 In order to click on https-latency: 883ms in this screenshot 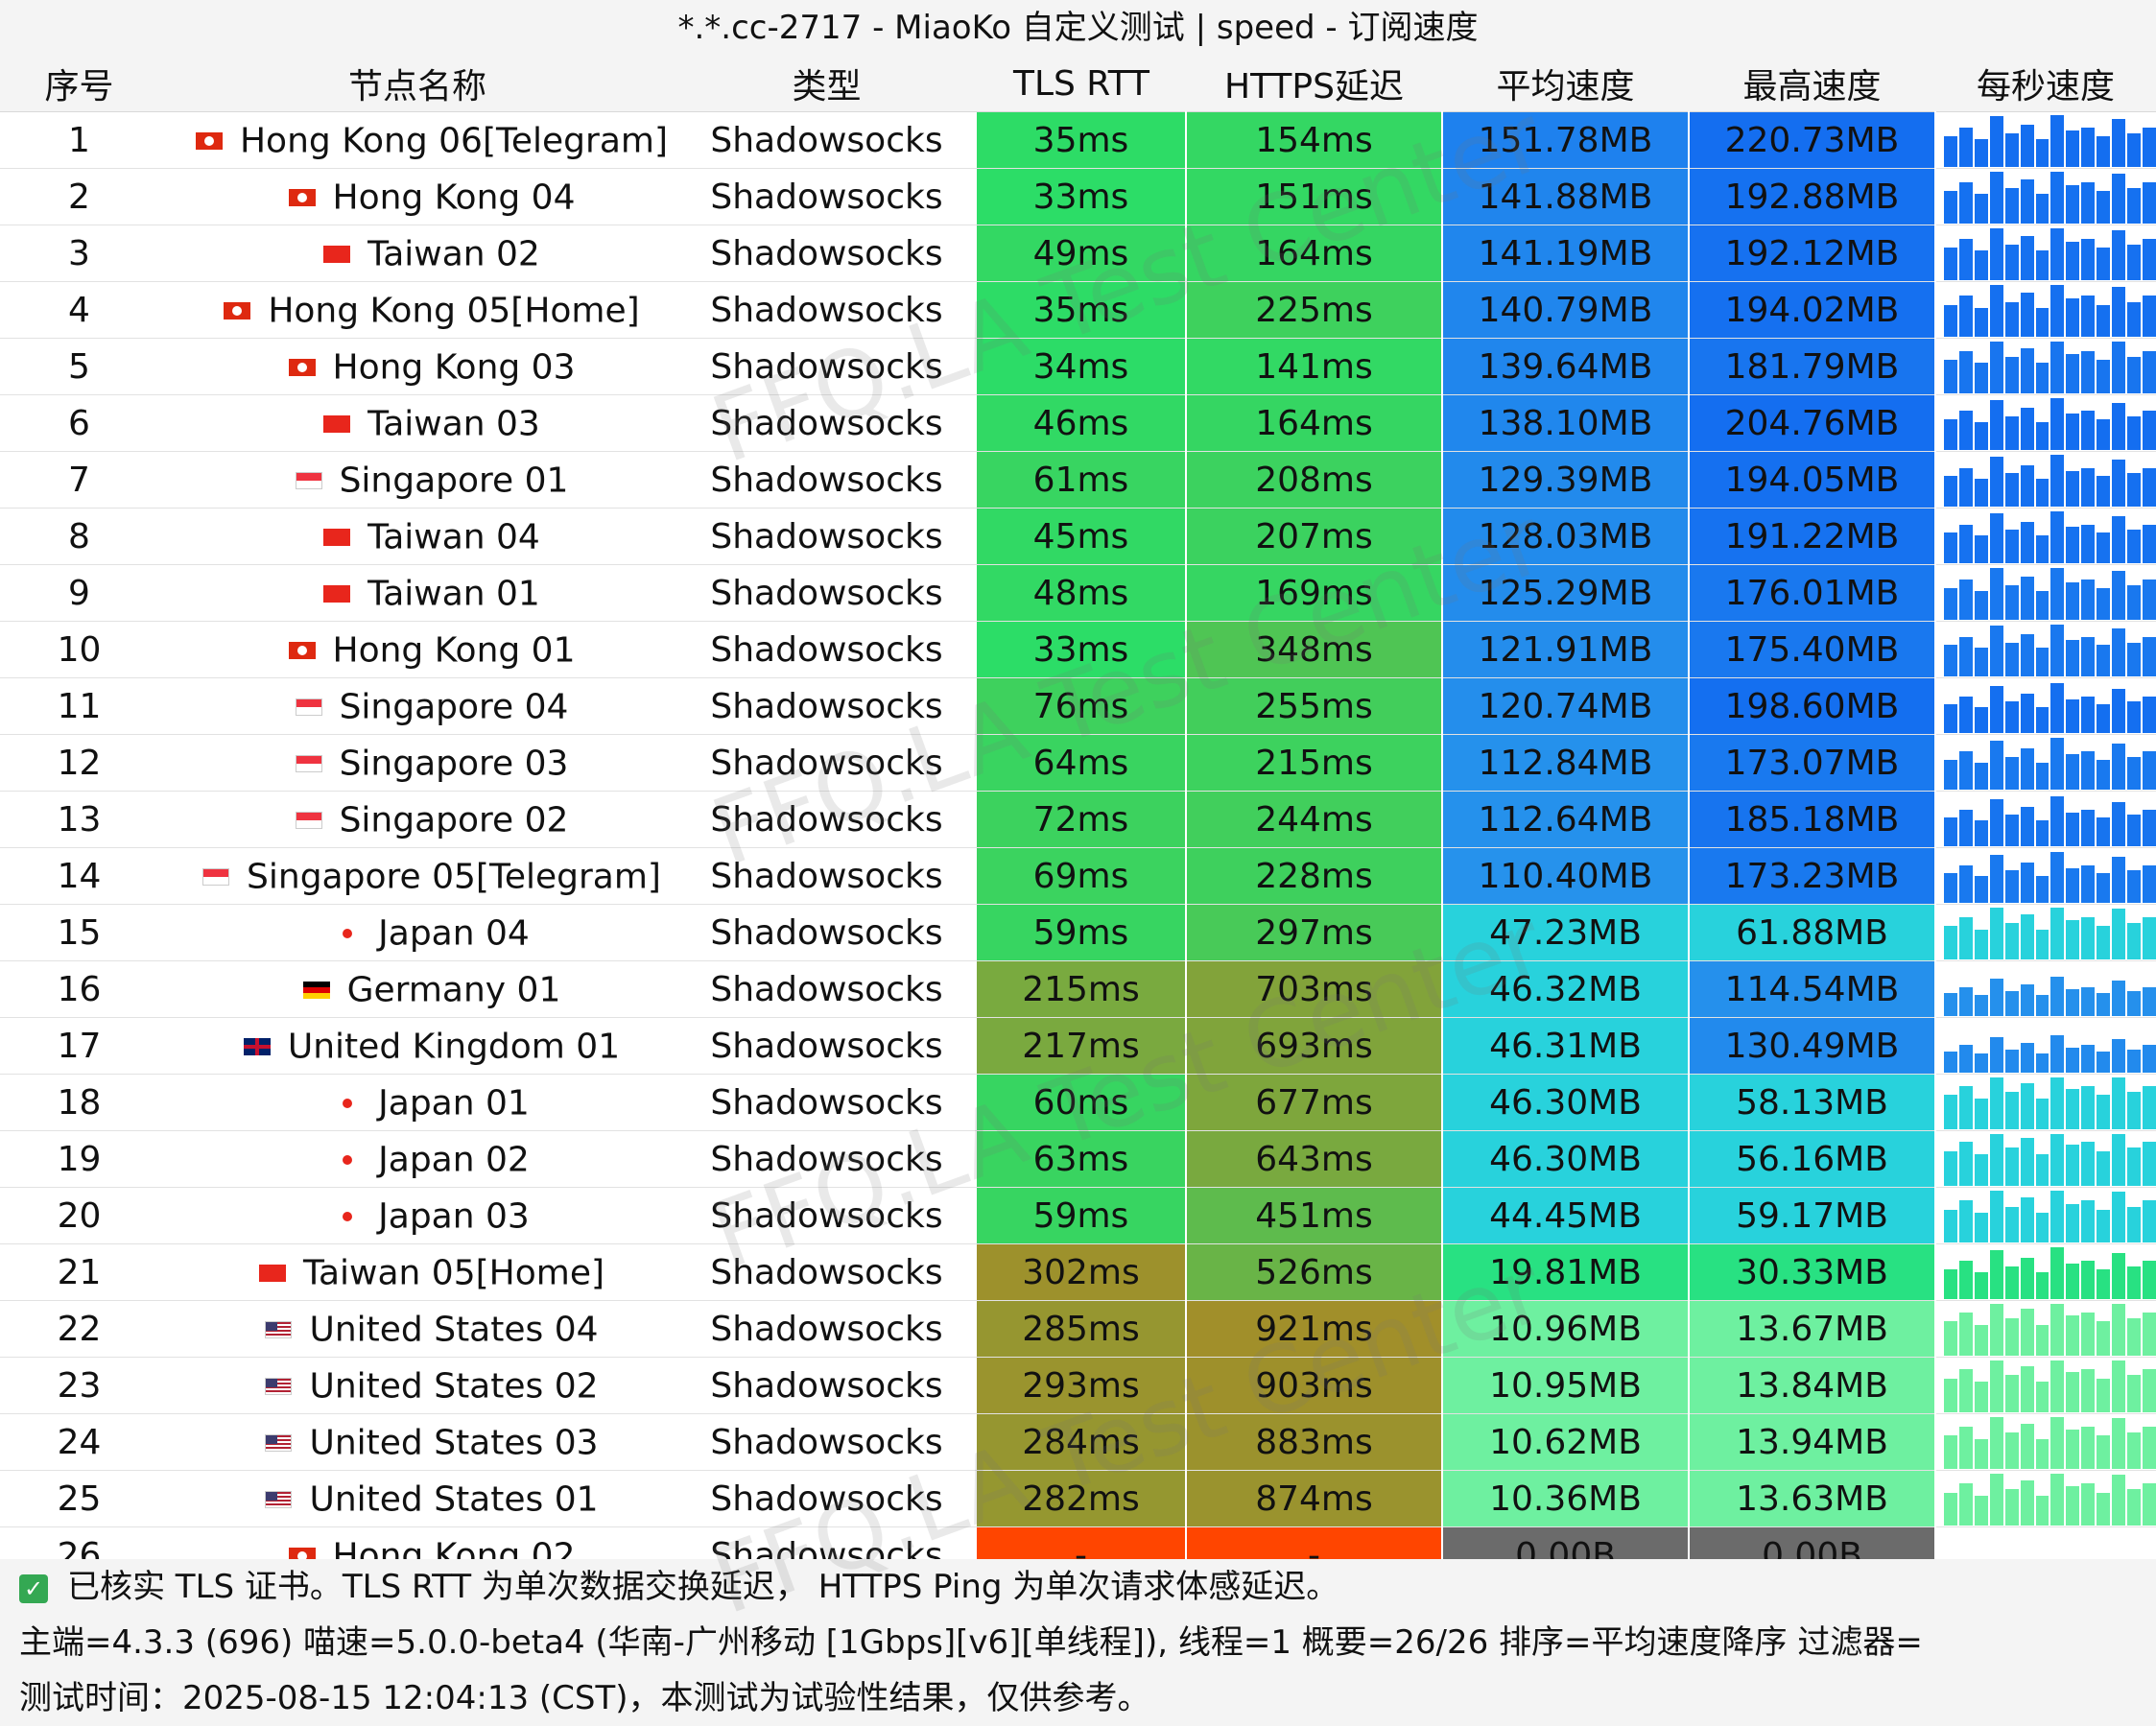, I will do `click(1314, 1442)`.